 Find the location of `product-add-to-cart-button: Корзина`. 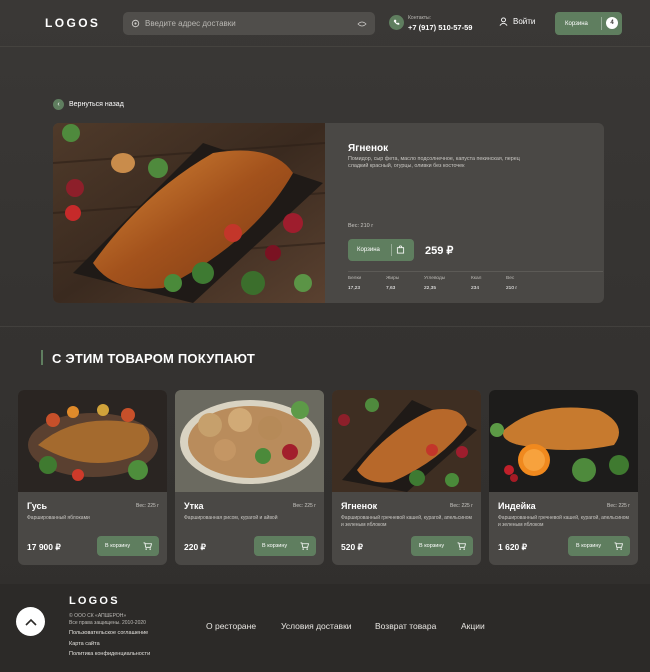

product-add-to-cart-button: Корзина is located at coordinates (381, 250).